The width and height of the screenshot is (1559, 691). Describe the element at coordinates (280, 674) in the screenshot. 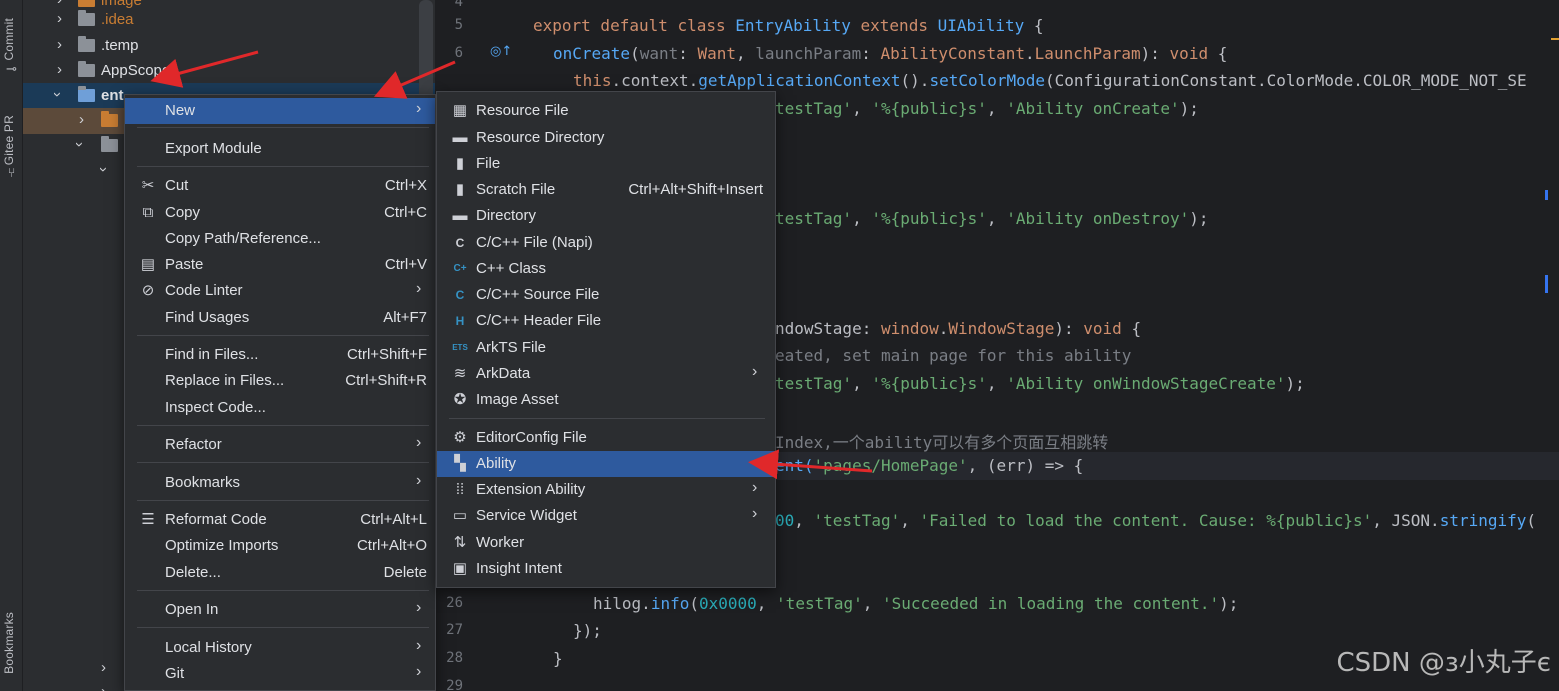

I see `menu-item-git: Git ›` at that location.